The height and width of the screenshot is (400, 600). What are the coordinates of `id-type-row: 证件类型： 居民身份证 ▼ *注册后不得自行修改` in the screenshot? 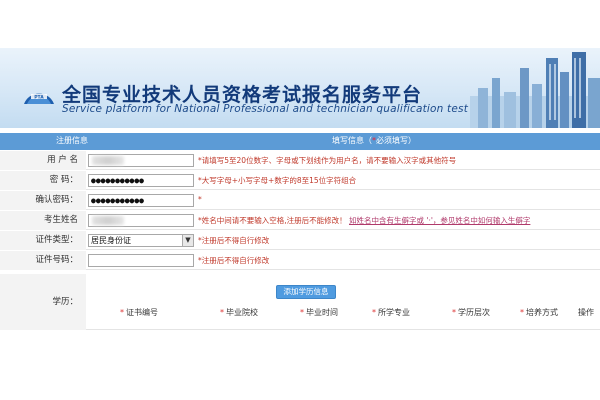 It's located at (300, 240).